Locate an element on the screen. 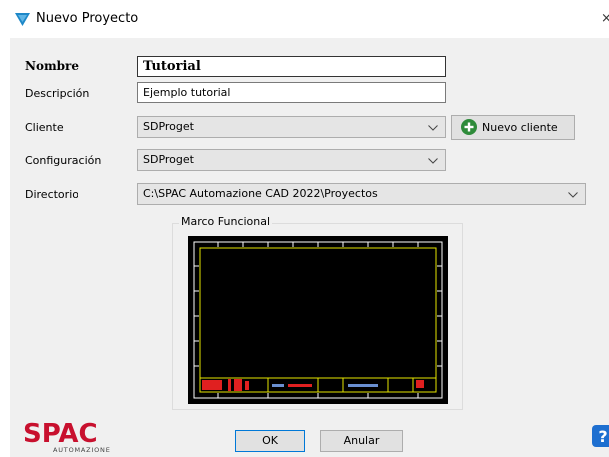  logo-sub-text: AUTOMAZIONE is located at coordinates (82, 450).